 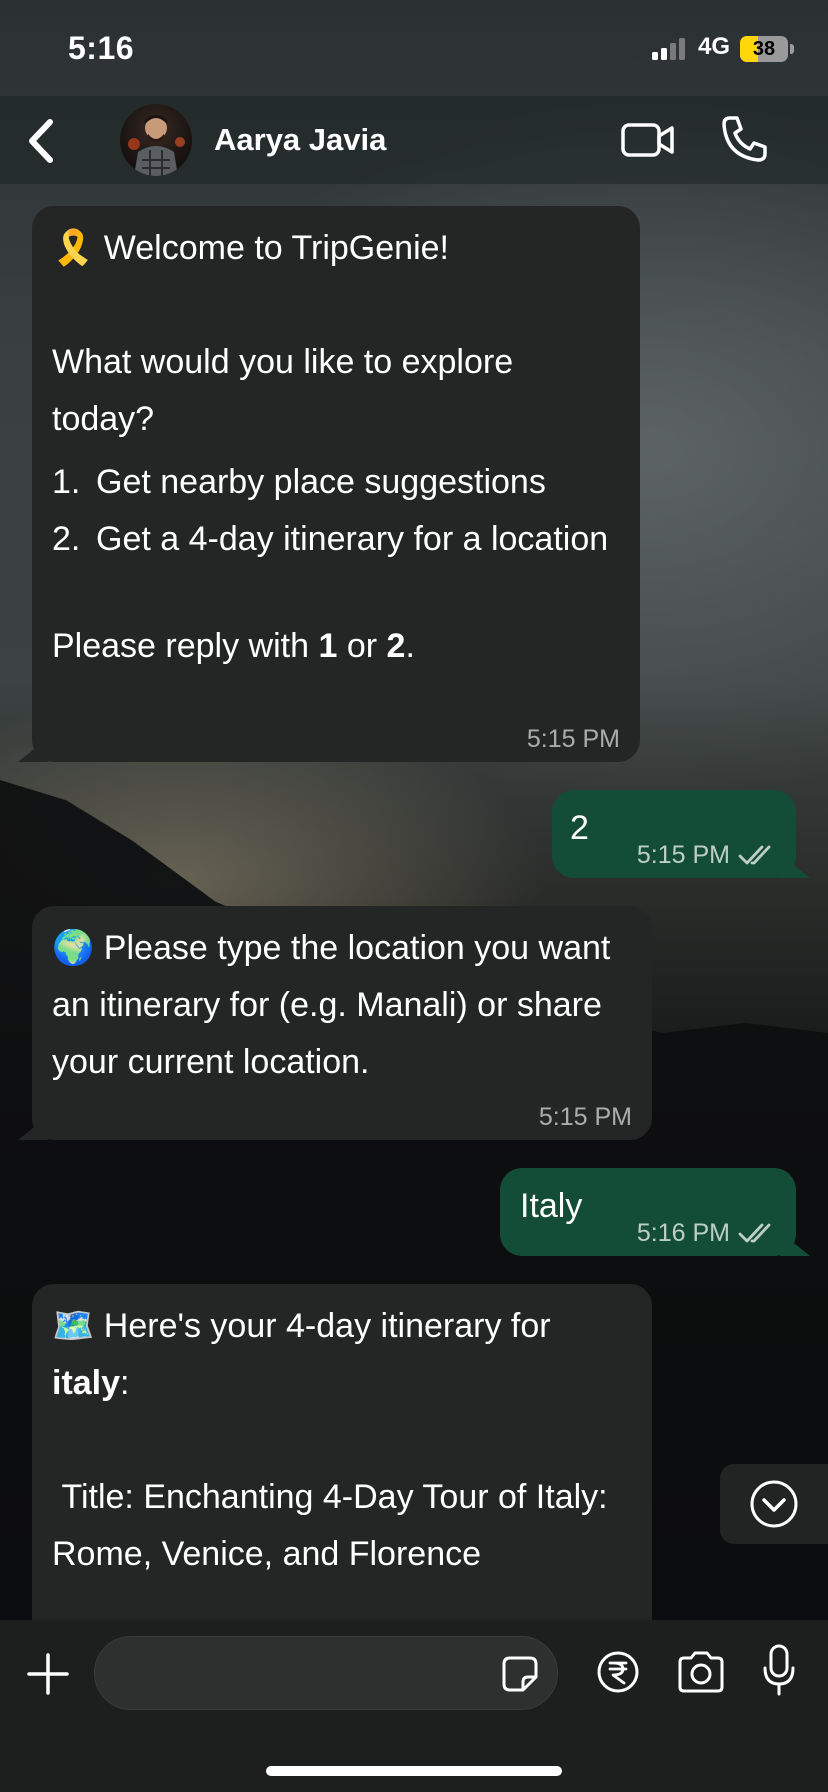 What do you see at coordinates (321, 482) in the screenshot?
I see `option-text: Get nearby place suggestions` at bounding box center [321, 482].